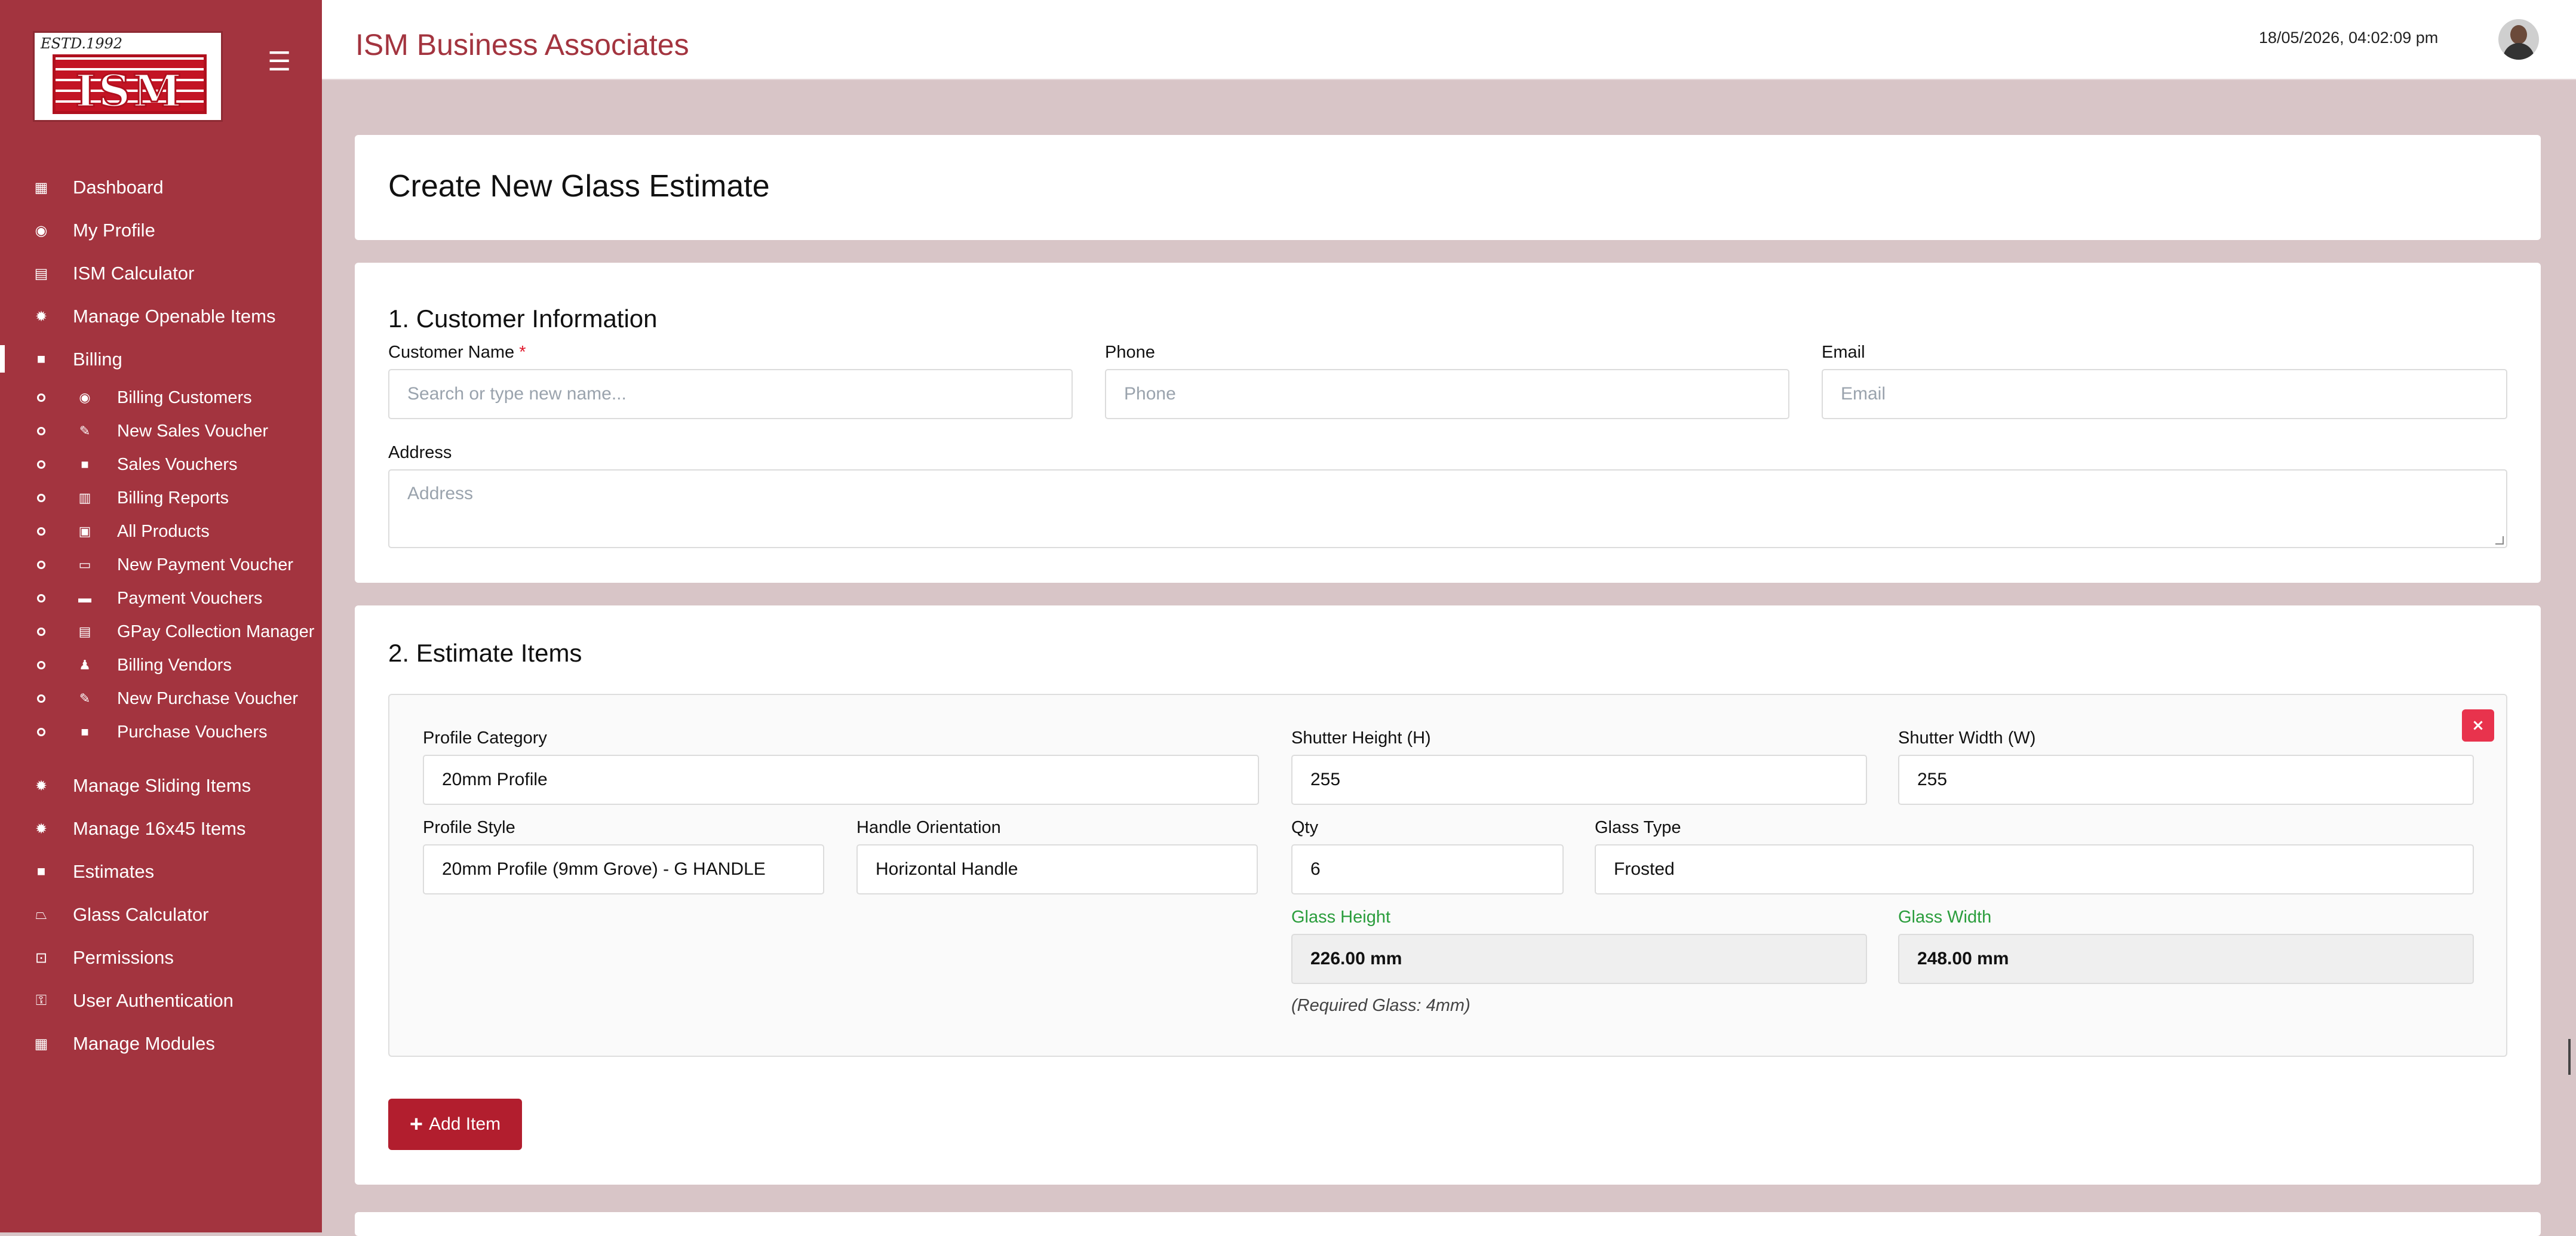  Describe the element at coordinates (841, 780) in the screenshot. I see `profile-category-select: 20mm Profile` at that location.